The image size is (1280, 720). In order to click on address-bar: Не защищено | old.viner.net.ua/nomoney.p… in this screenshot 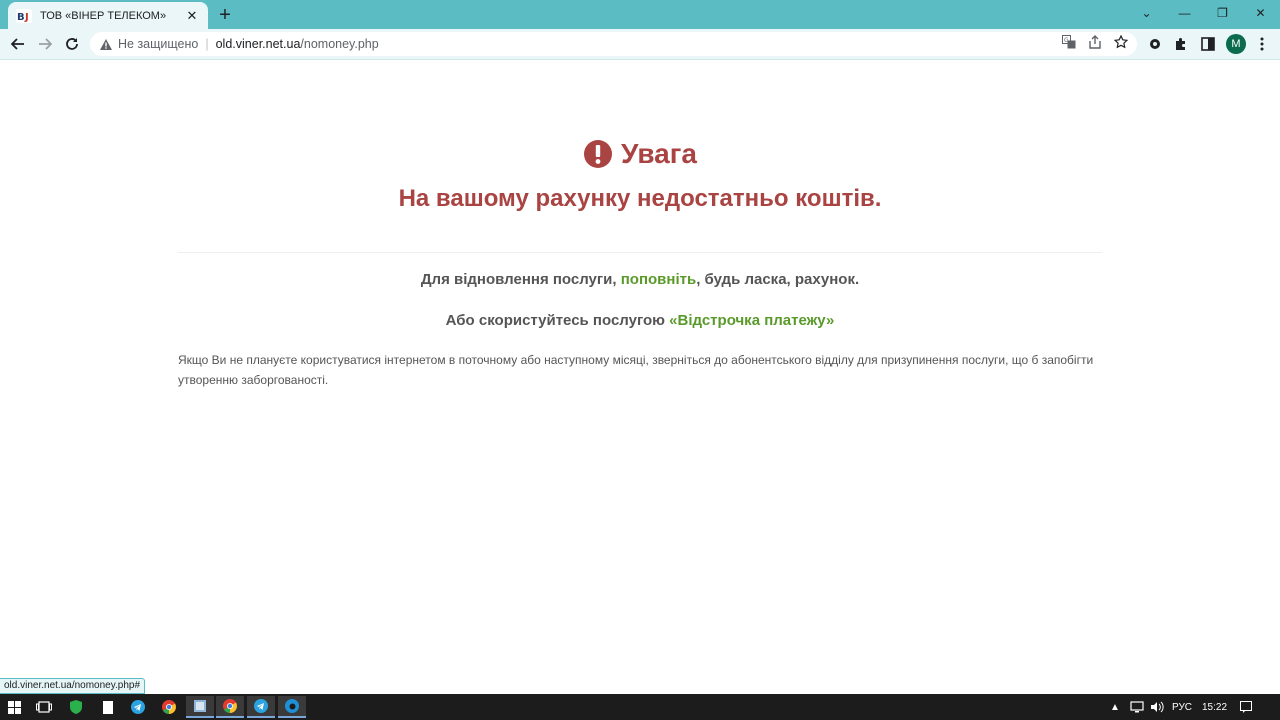, I will do `click(613, 44)`.